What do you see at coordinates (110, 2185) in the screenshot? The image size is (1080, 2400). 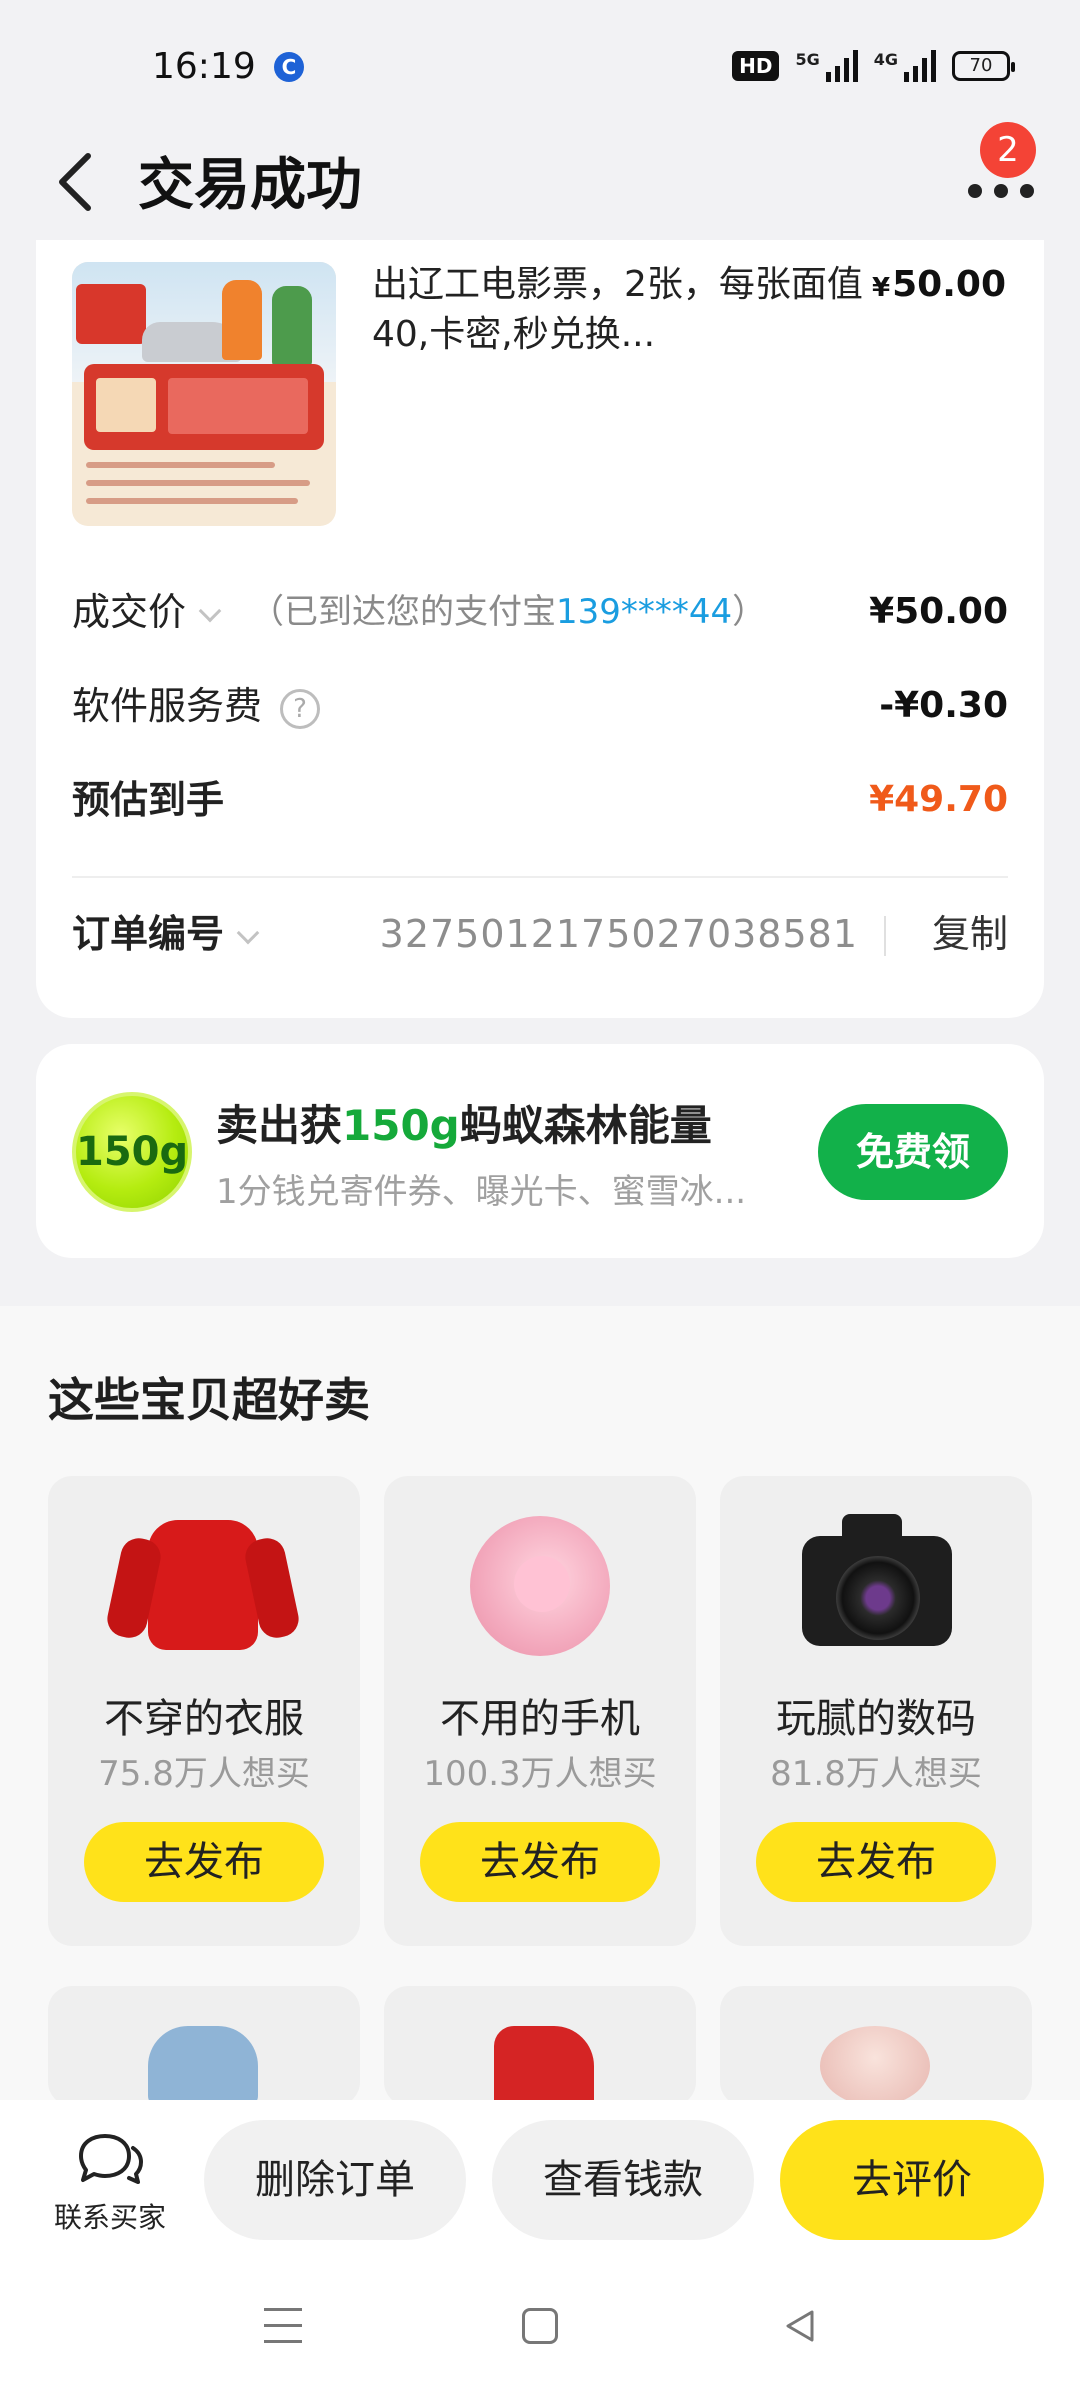 I see `contact-buyer-button: 联系买家` at bounding box center [110, 2185].